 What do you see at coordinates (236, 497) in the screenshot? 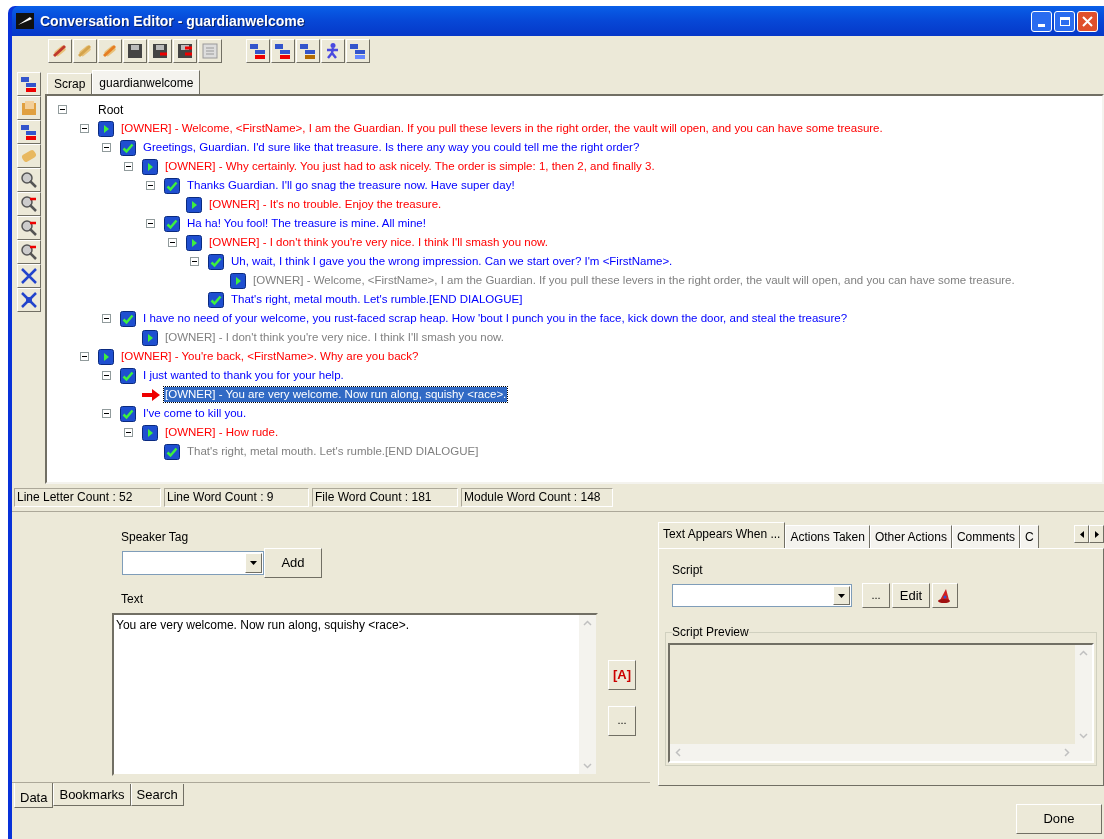
I see `status-field: Line Word Count : 9` at bounding box center [236, 497].